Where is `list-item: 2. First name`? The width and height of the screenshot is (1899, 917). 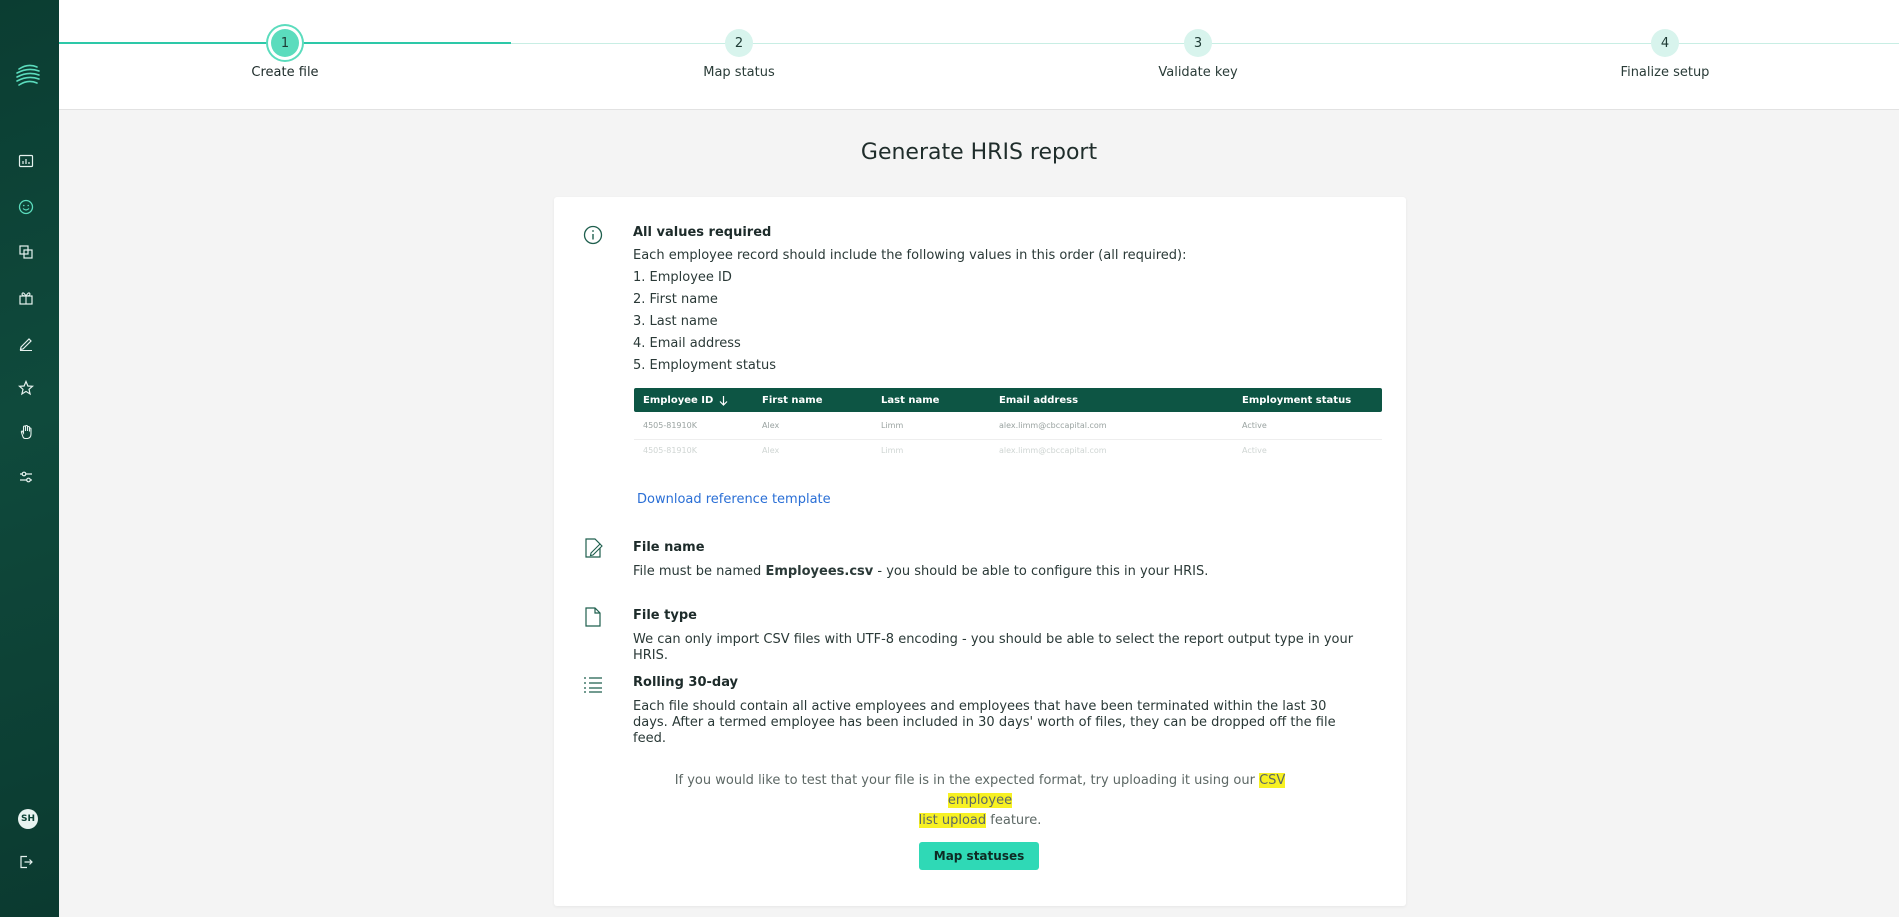 list-item: 2. First name is located at coordinates (675, 299).